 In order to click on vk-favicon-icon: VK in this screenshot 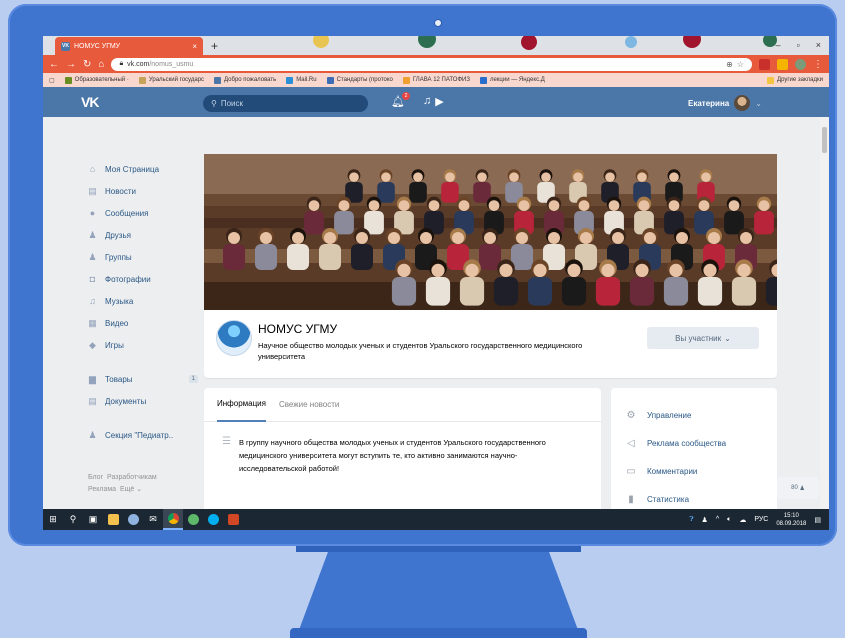, I will do `click(65, 46)`.